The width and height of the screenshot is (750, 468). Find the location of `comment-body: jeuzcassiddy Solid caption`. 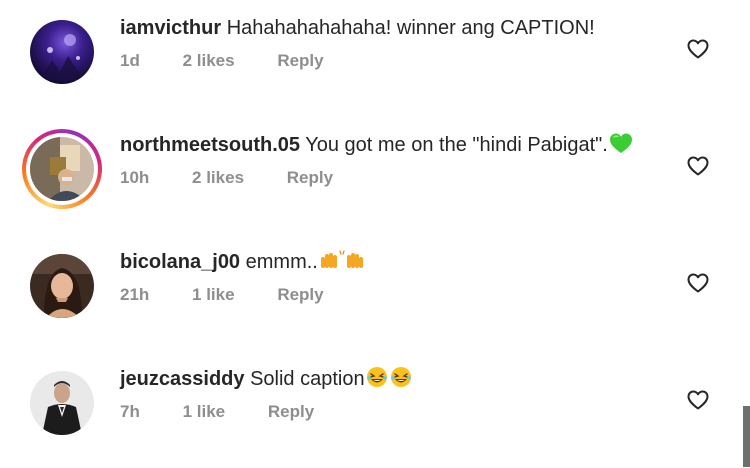

comment-body: jeuzcassiddy Solid caption is located at coordinates (266, 379).